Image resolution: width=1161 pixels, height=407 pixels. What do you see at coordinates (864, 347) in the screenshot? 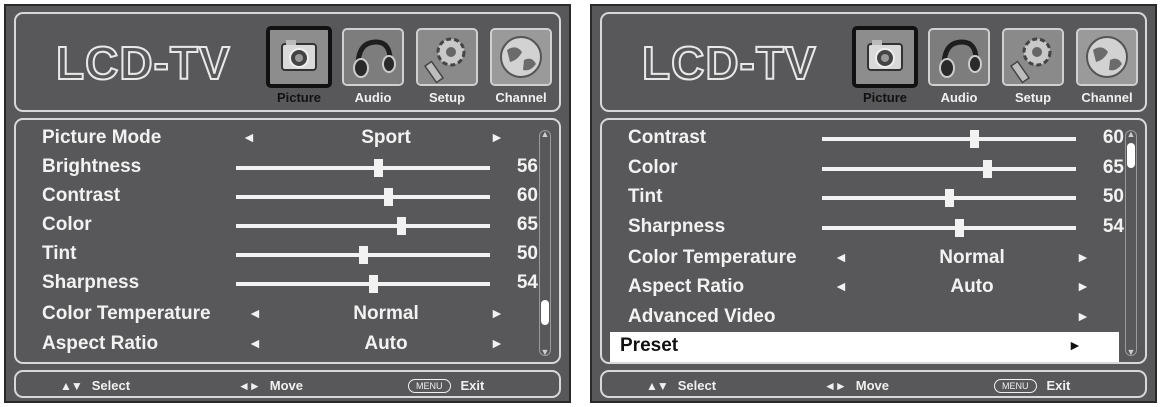
I see `menu-row-preset: Preset ►` at bounding box center [864, 347].